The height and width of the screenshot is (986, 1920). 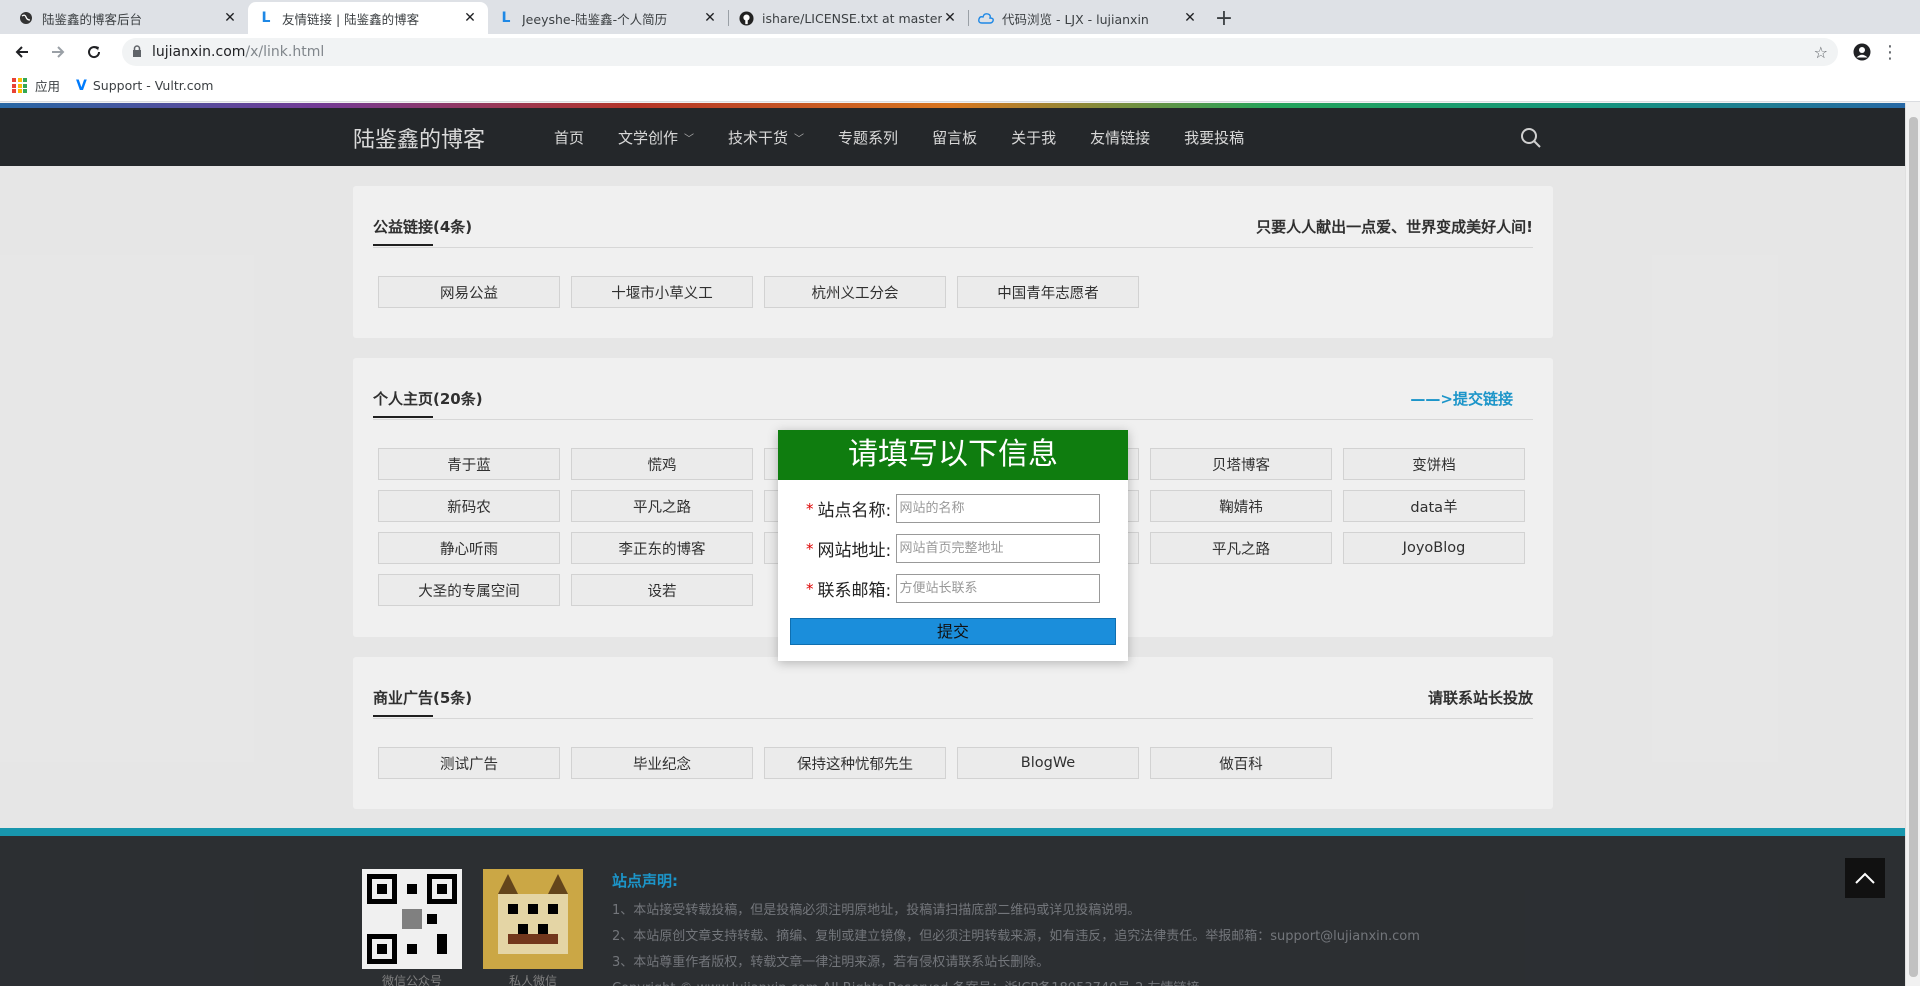 I want to click on tab-resume: L Jeeyshe-陆鉴鑫-个人简历 ✕, so click(x=608, y=18).